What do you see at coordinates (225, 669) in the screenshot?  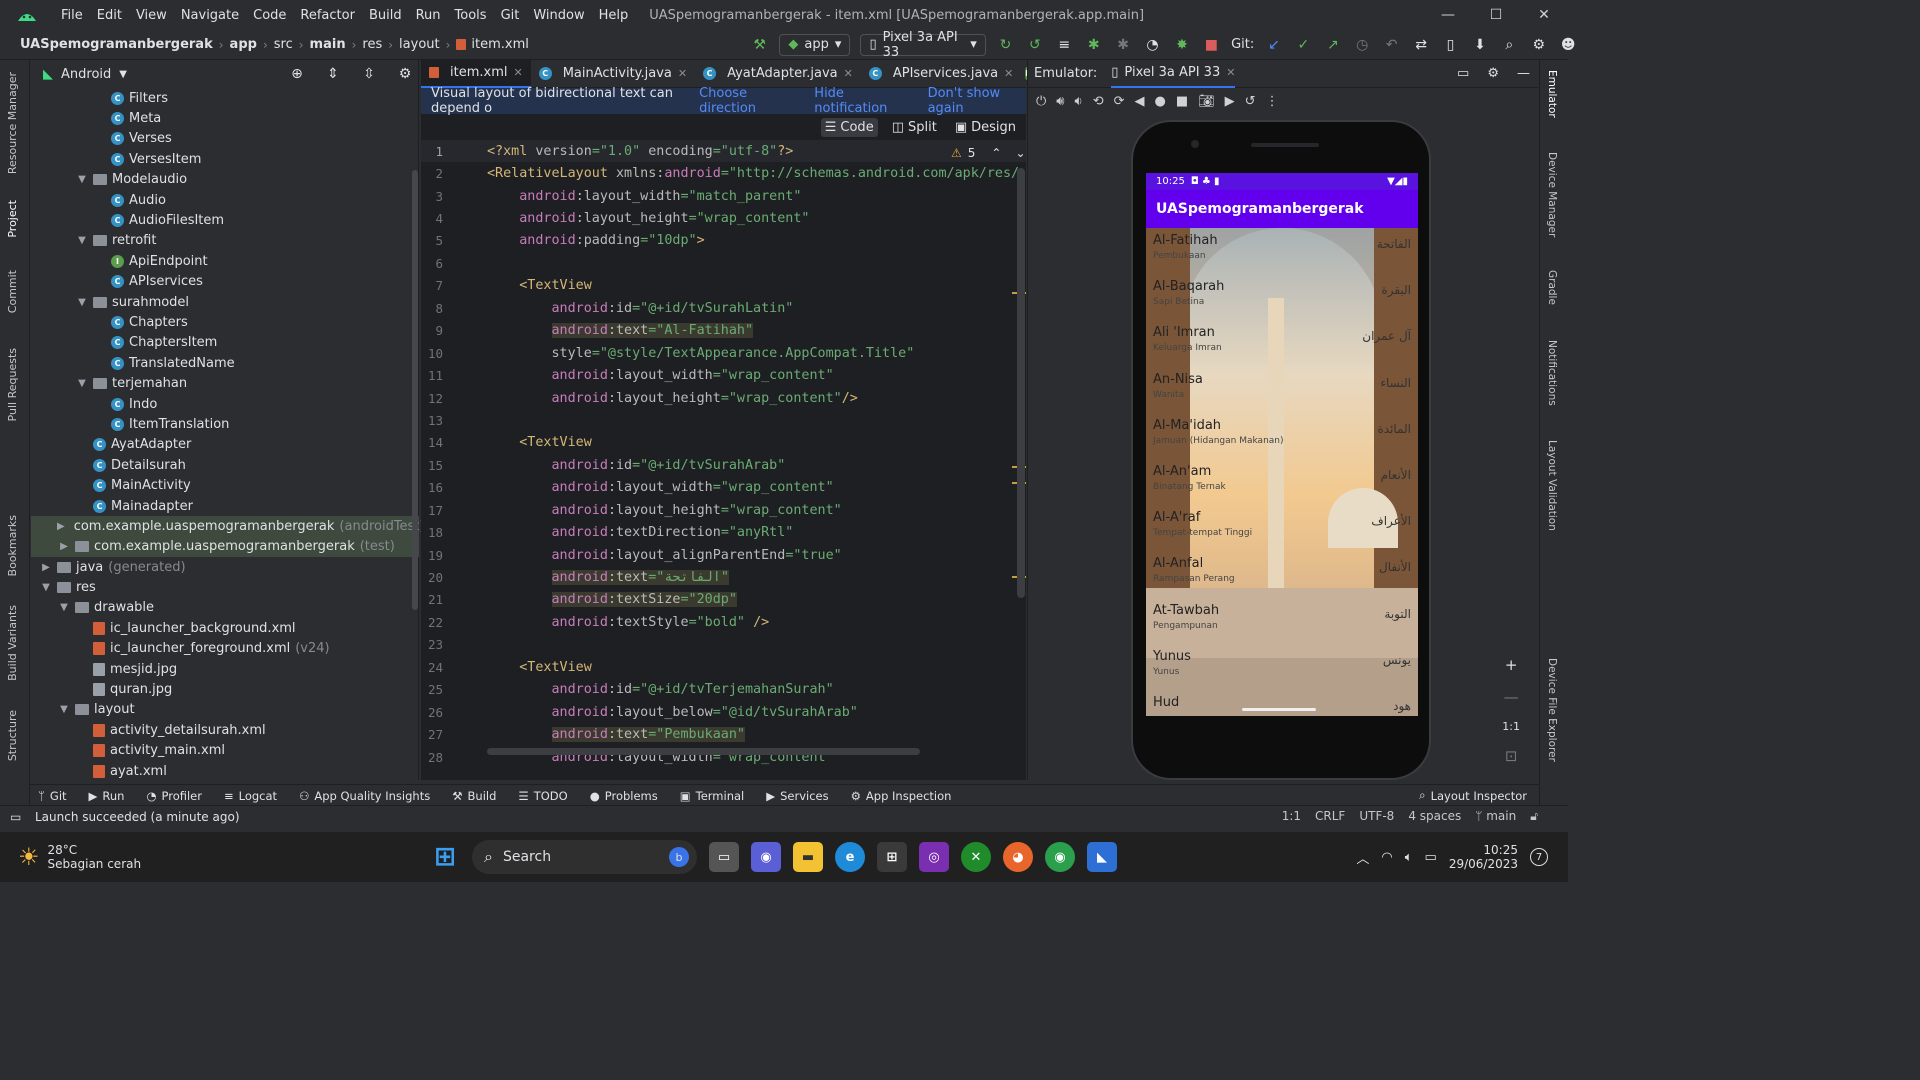 I see `tree-item: mesjid.jpg` at bounding box center [225, 669].